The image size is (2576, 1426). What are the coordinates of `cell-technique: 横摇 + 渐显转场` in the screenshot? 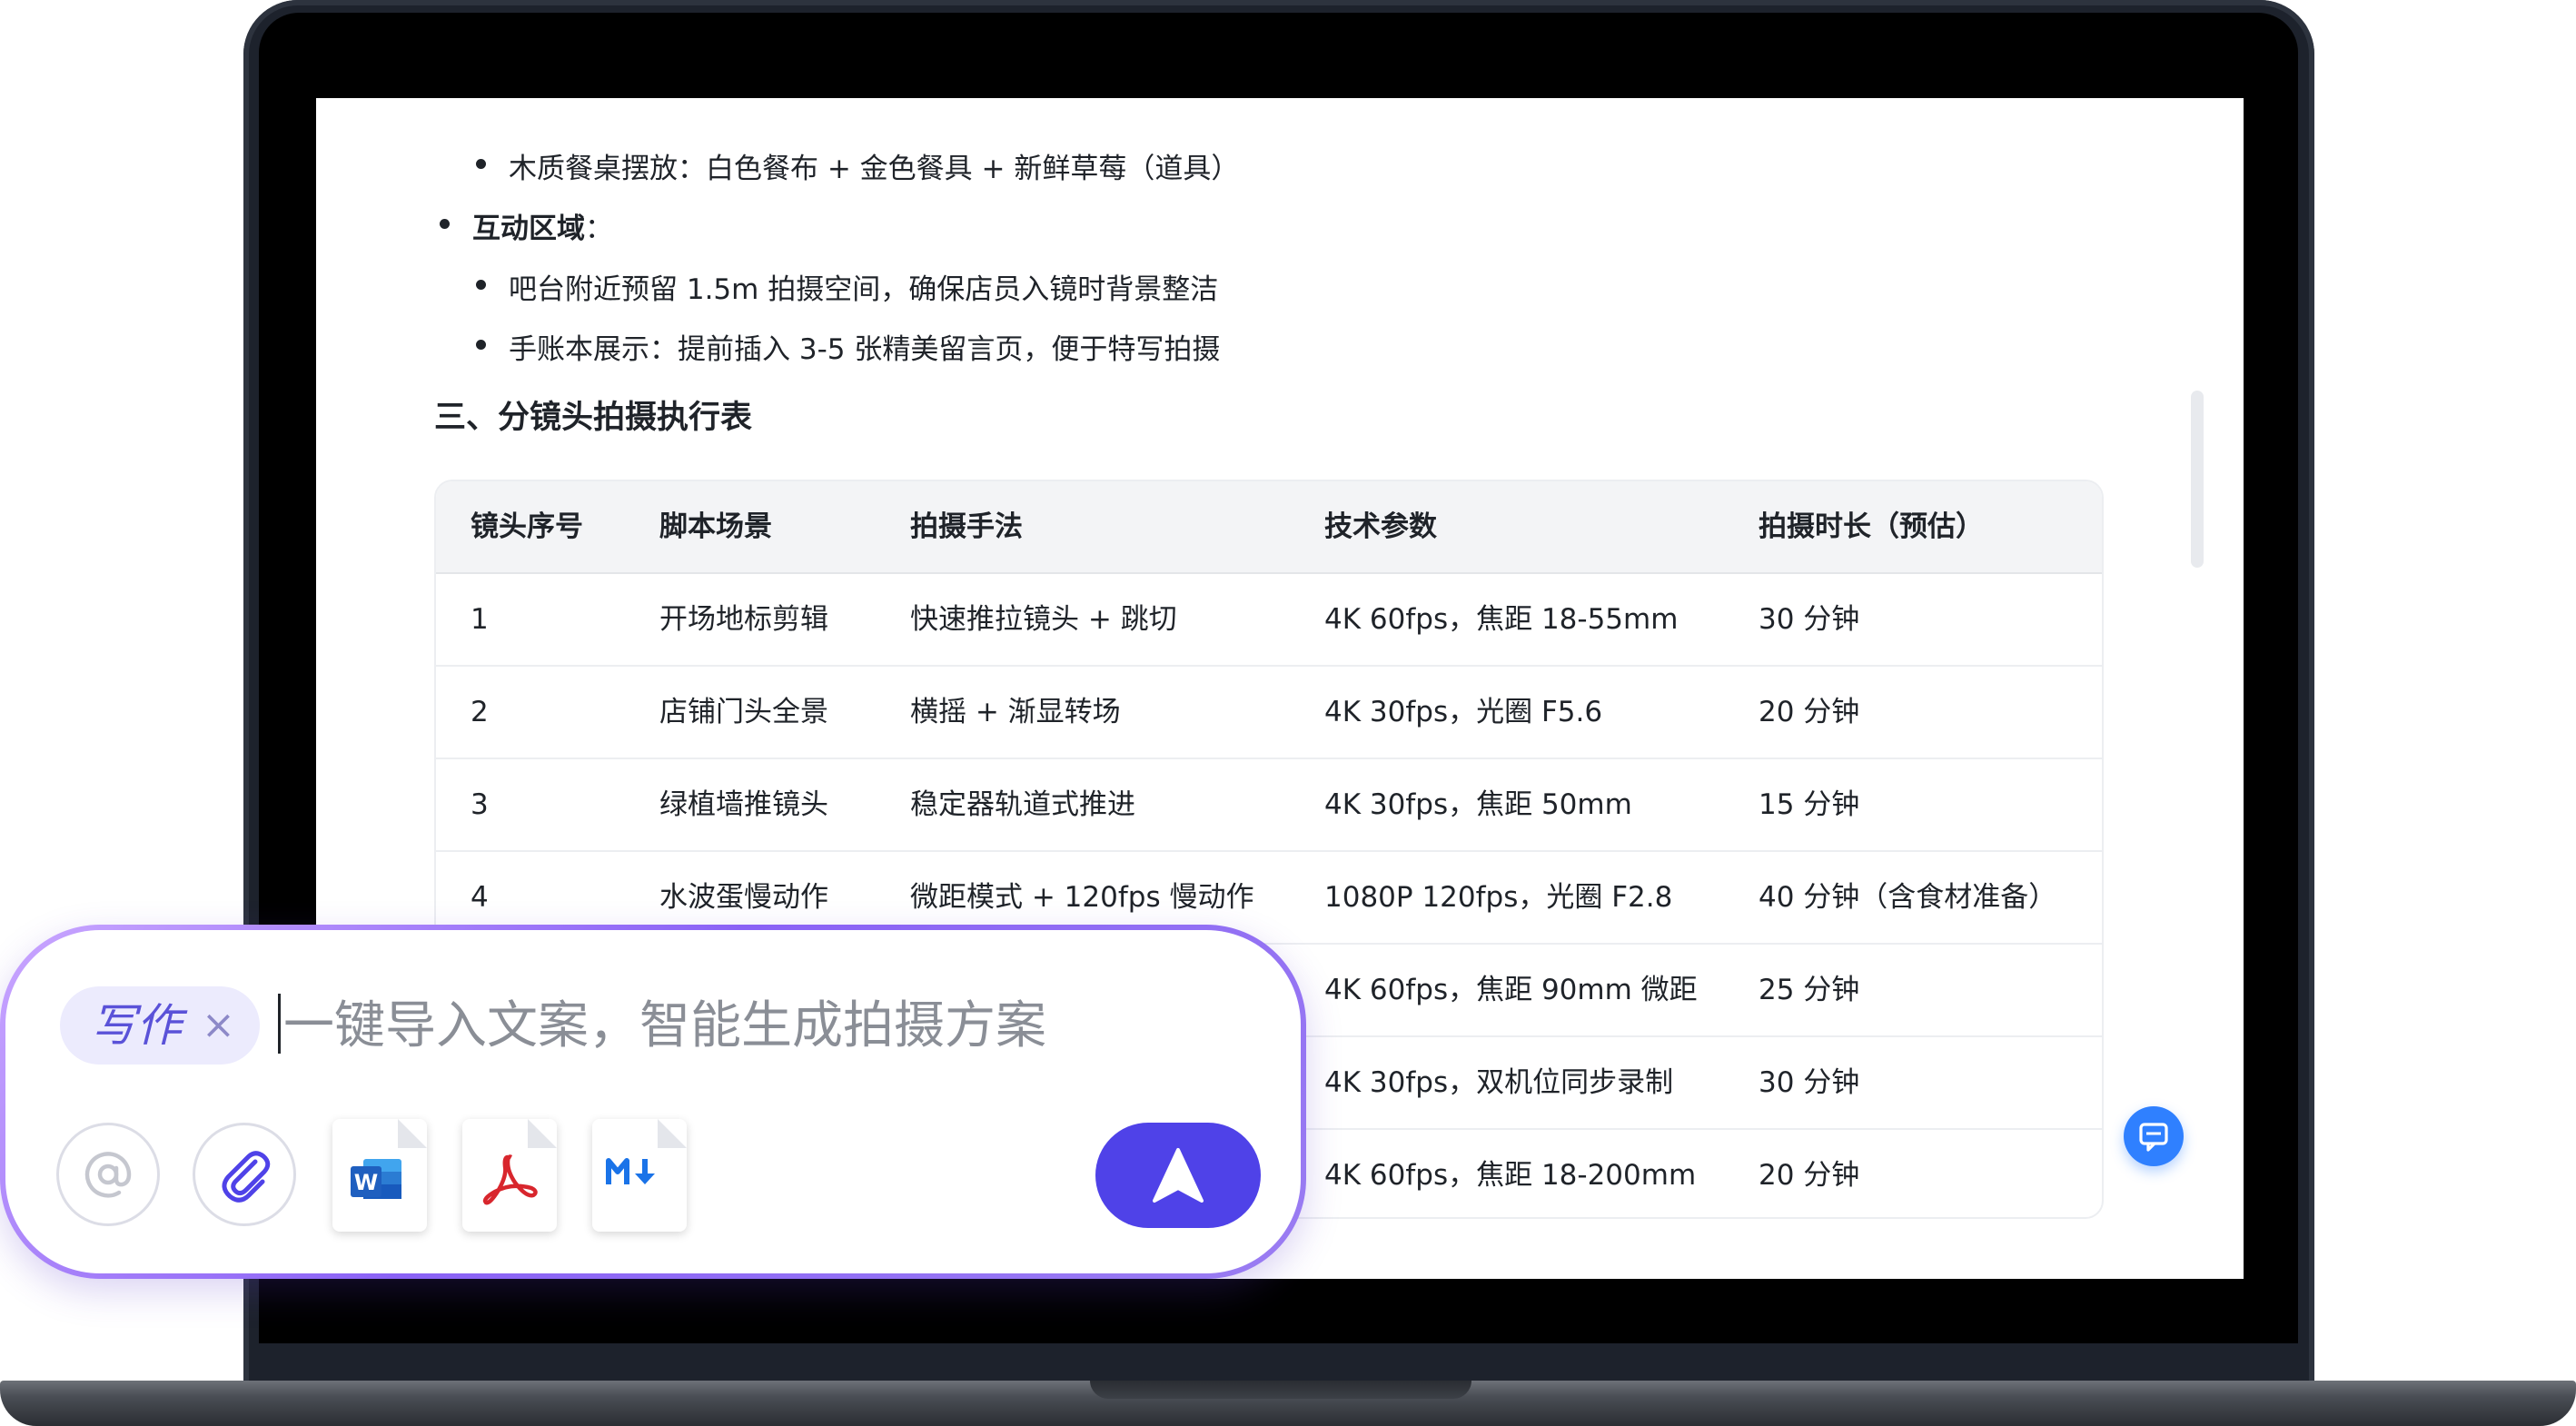 It's located at (1015, 712).